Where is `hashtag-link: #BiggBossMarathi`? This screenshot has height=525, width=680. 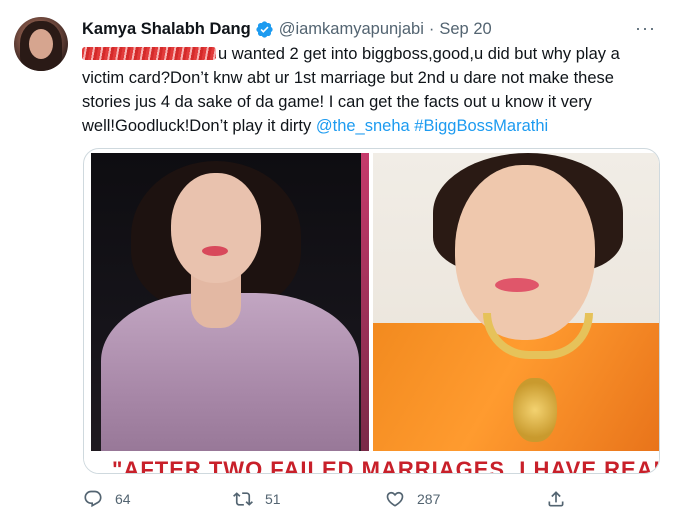 hashtag-link: #BiggBossMarathi is located at coordinates (481, 126).